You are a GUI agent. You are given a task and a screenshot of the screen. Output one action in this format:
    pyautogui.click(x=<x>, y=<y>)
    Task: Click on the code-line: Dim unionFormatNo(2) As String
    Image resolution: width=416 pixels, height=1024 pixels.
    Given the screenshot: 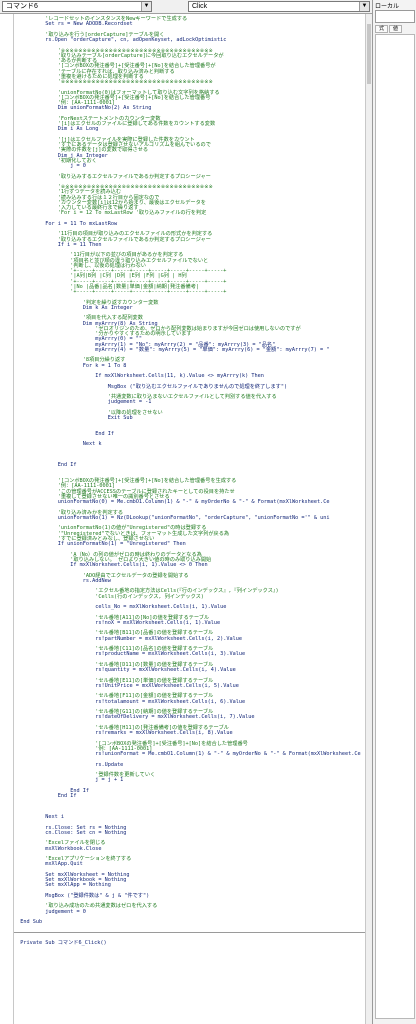 What is the action you would take?
    pyautogui.click(x=83, y=108)
    